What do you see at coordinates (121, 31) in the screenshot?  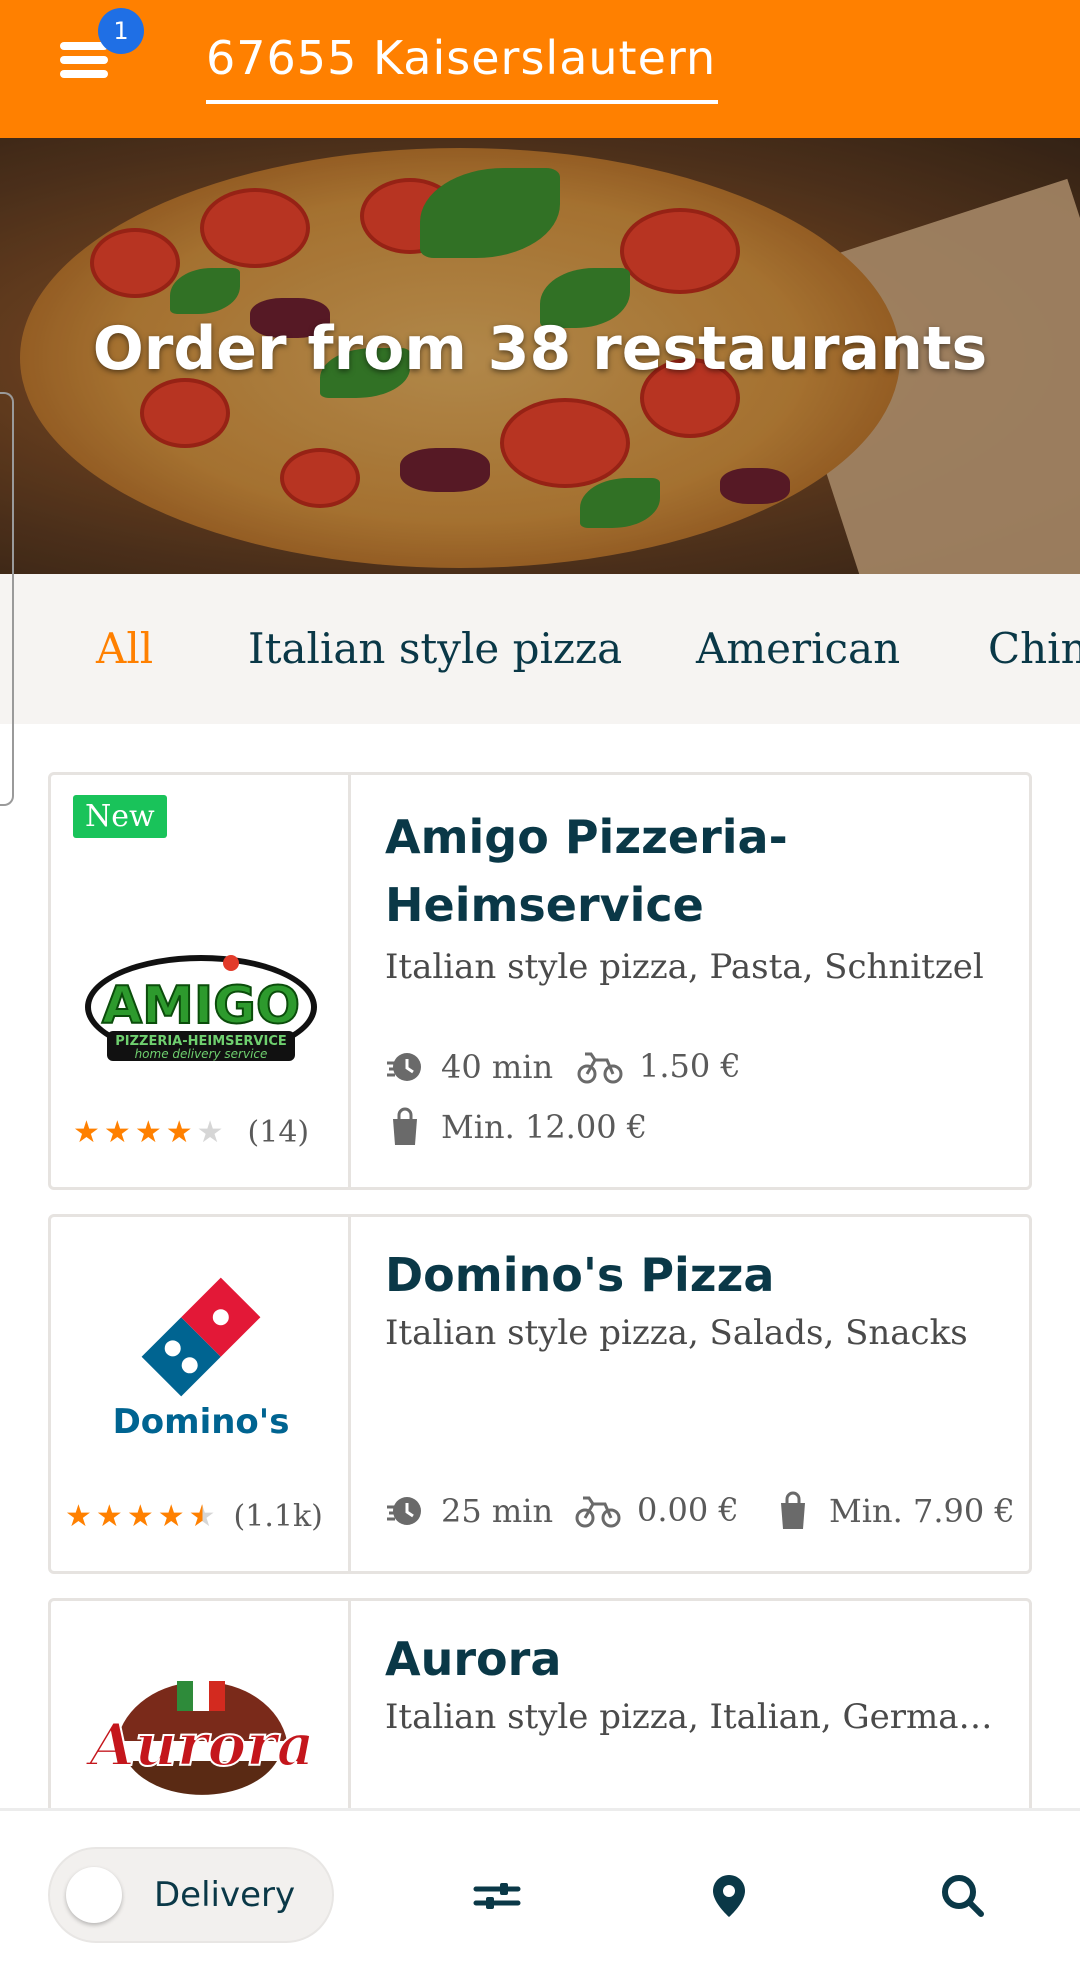 I see `notification-badge: 1` at bounding box center [121, 31].